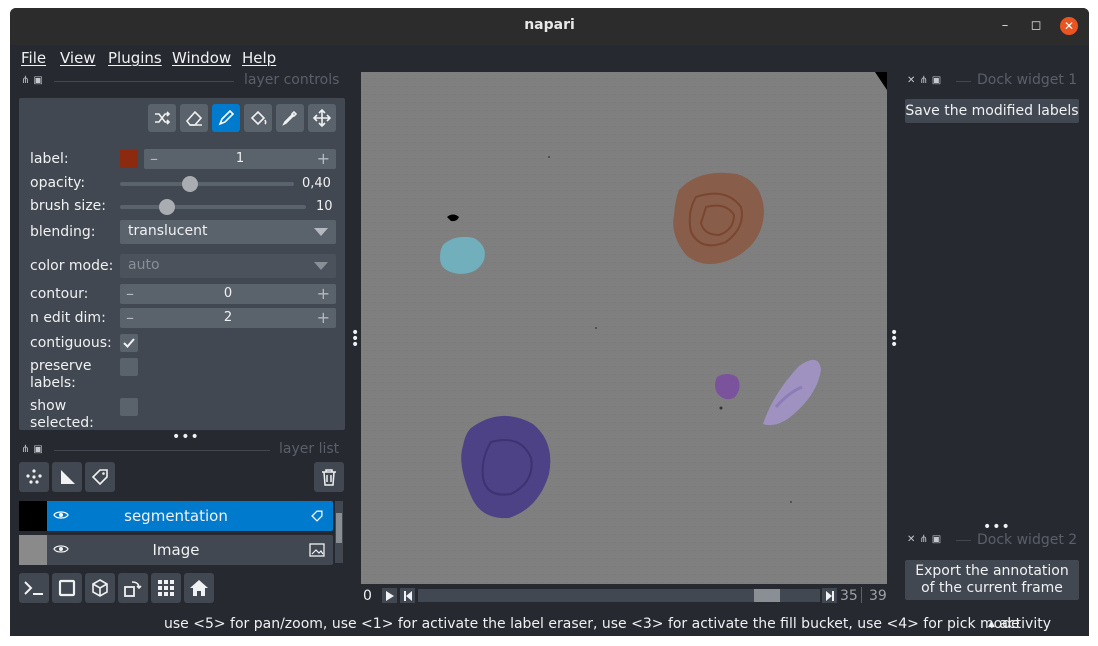 This screenshot has height=646, width=1098. Describe the element at coordinates (129, 159) in the screenshot. I see `label-color-swatch` at that location.